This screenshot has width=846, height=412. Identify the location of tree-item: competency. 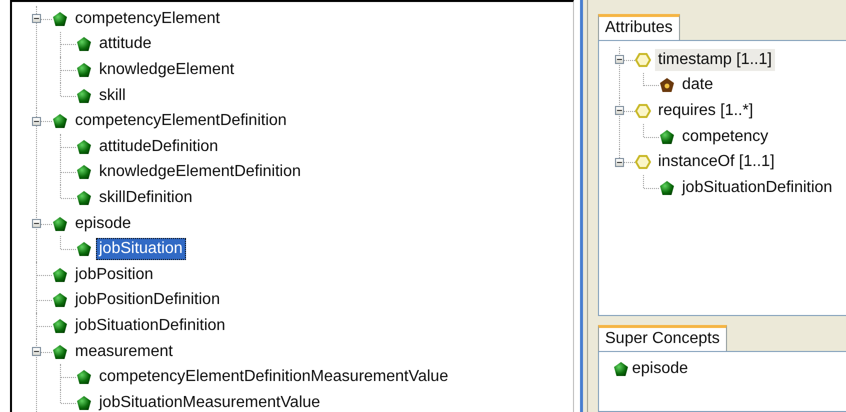
(725, 137).